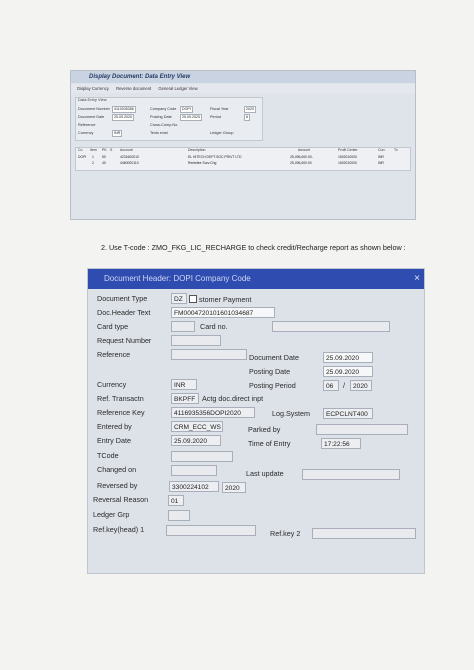 Image resolution: width=474 pixels, height=670 pixels. I want to click on reversed-by-label: Reversed by, so click(117, 485).